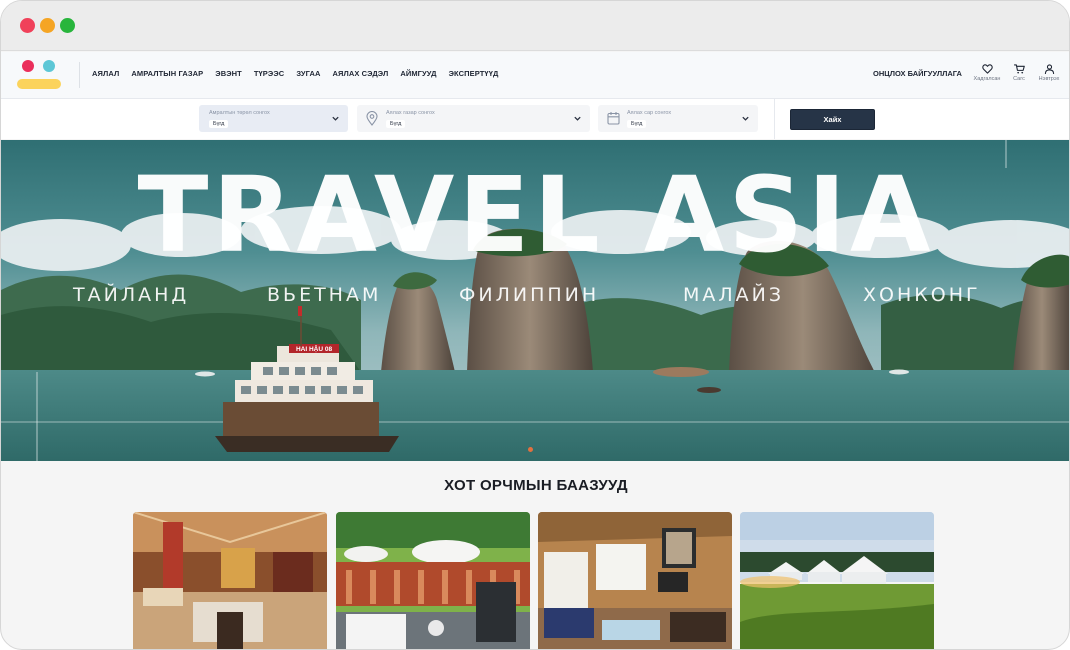 This screenshot has height=650, width=1070. What do you see at coordinates (39, 75) in the screenshot?
I see `site-logo` at bounding box center [39, 75].